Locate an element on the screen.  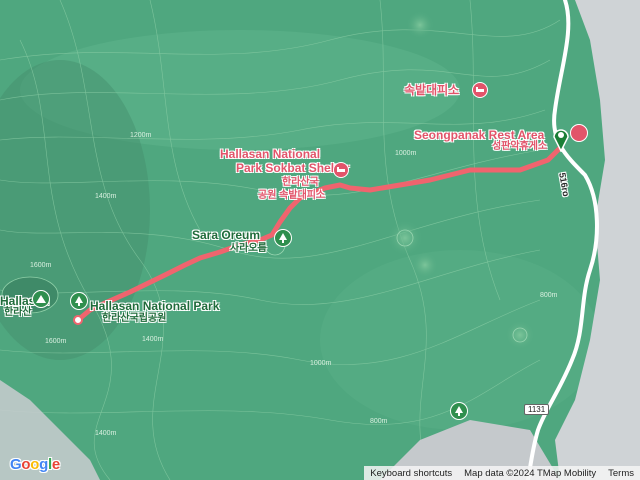
keyboard-shortcuts-link: Keyboard shortcuts is located at coordinates (411, 473).